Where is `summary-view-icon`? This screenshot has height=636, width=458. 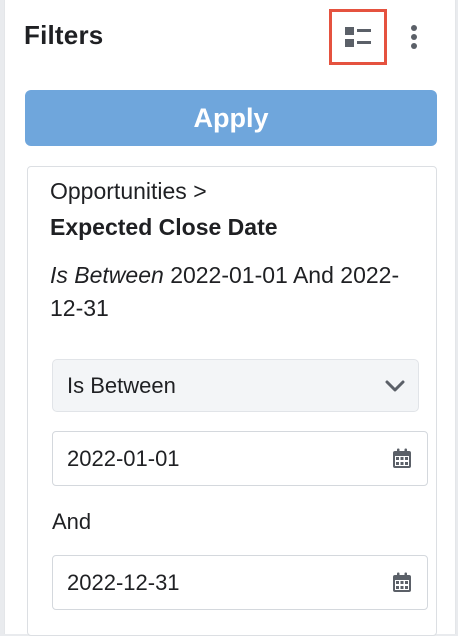
summary-view-icon is located at coordinates (358, 37).